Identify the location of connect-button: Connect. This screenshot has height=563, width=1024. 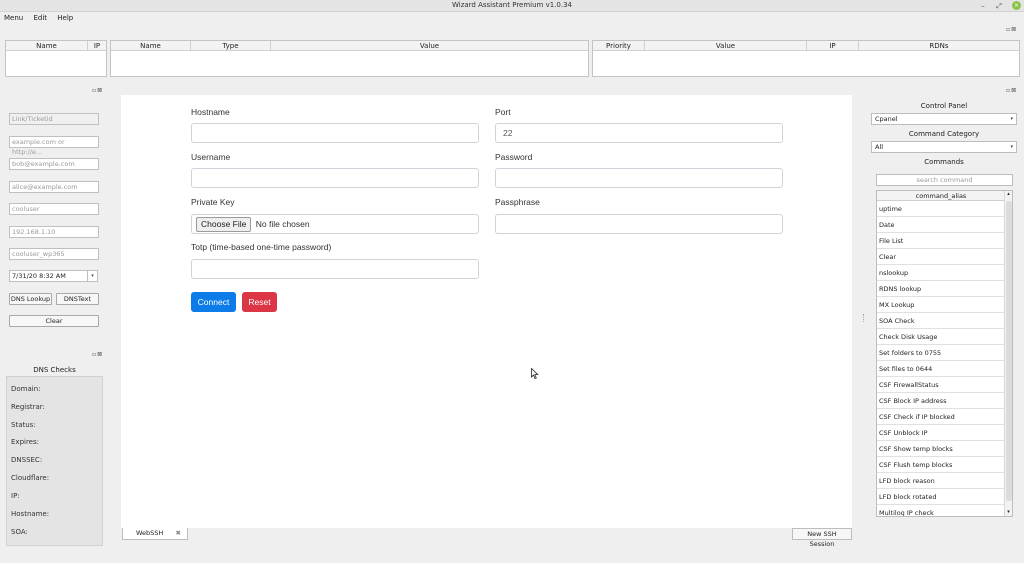
(213, 302).